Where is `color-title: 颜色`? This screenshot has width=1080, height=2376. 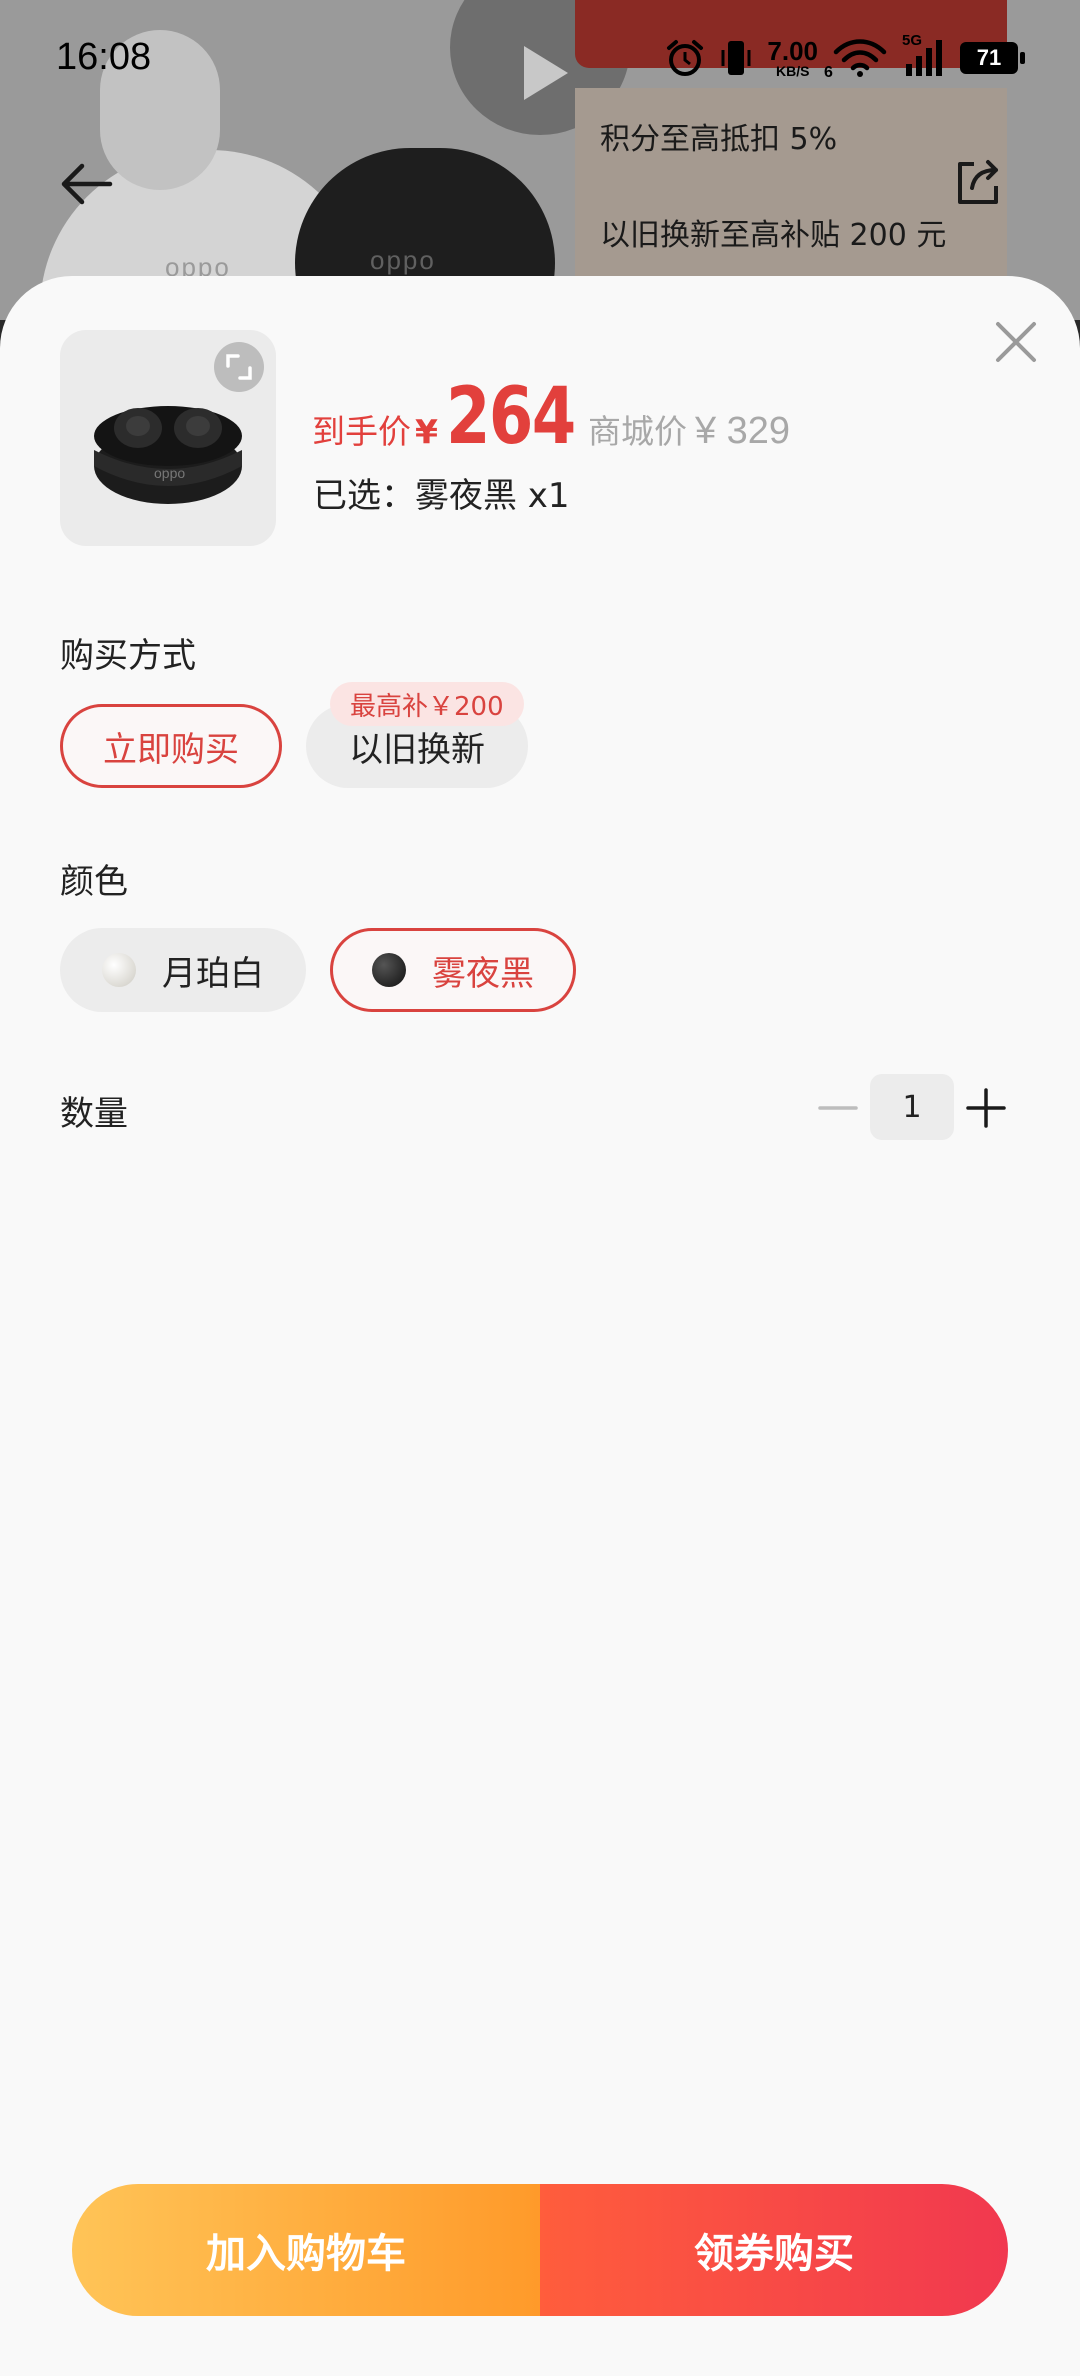 color-title: 颜色 is located at coordinates (94, 882).